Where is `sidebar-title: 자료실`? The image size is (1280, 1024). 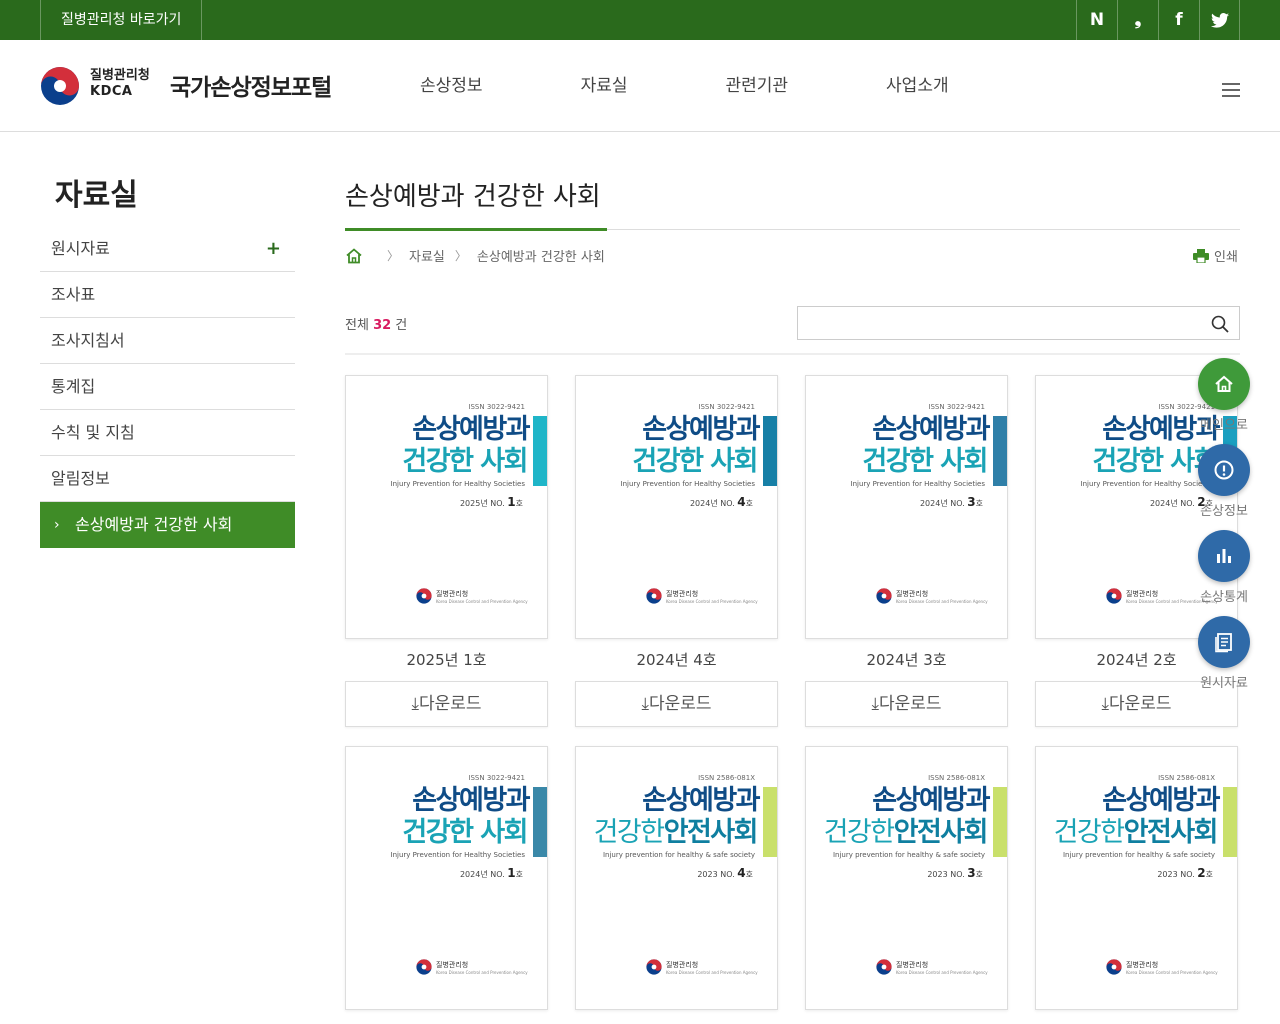 sidebar-title: 자료실 is located at coordinates (96, 195).